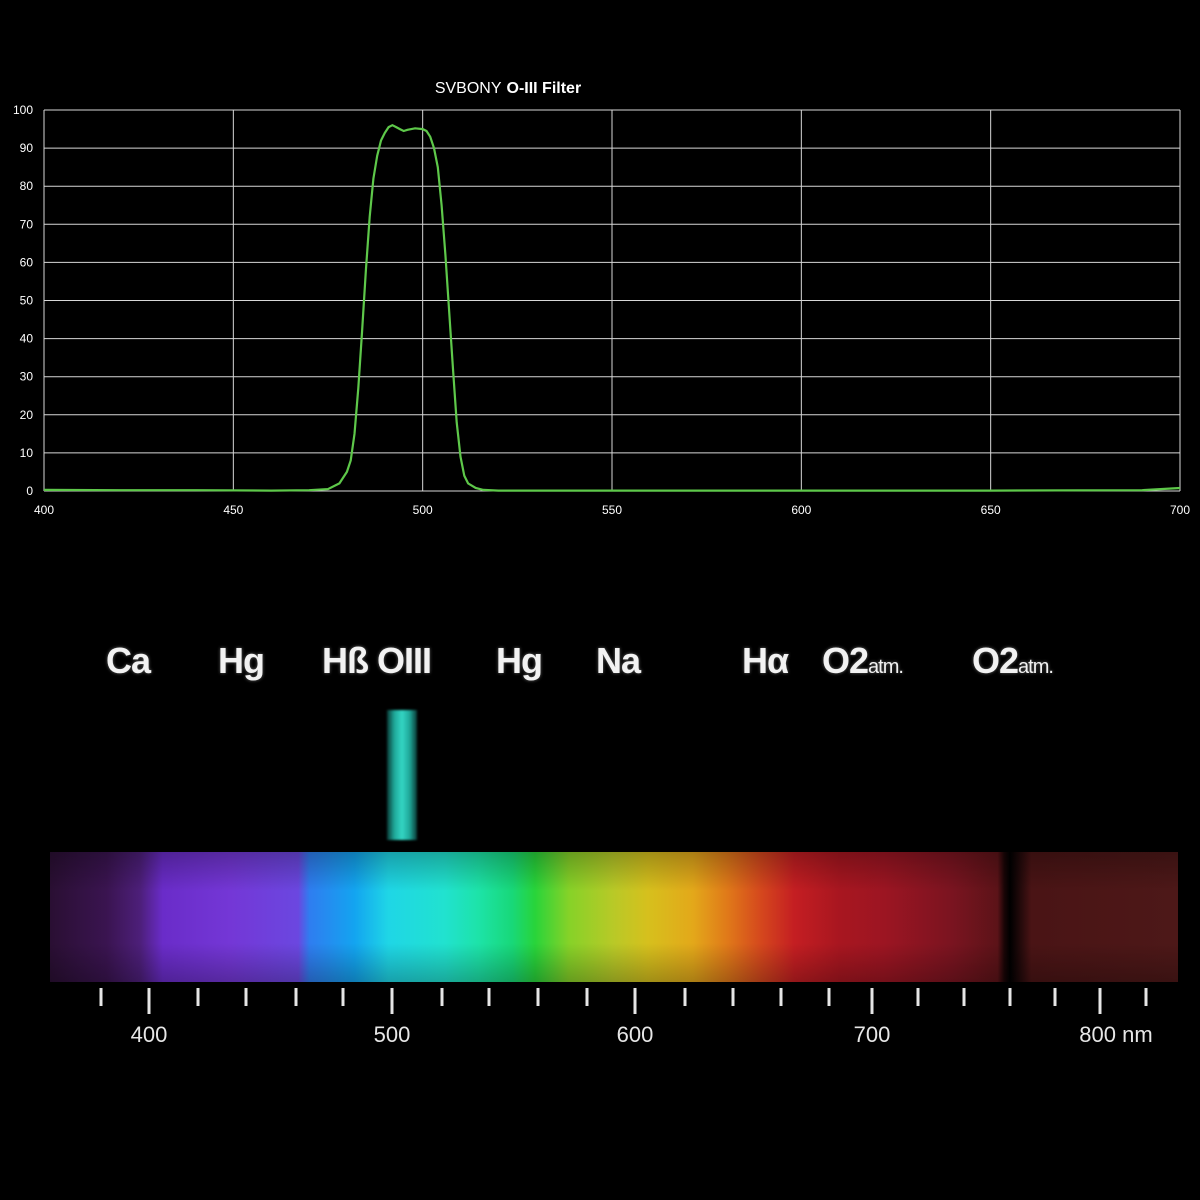  I want to click on x-tick-label-3: 550, so click(612, 510).